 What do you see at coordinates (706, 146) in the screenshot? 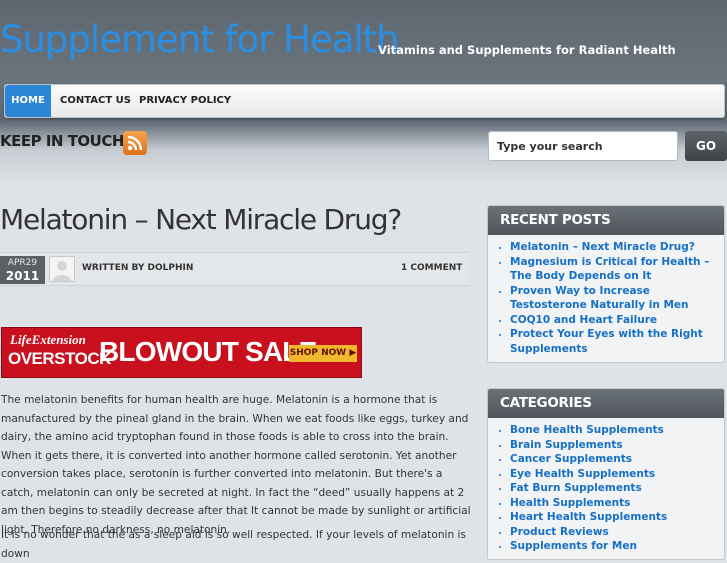
I see `search-go-button: GO` at bounding box center [706, 146].